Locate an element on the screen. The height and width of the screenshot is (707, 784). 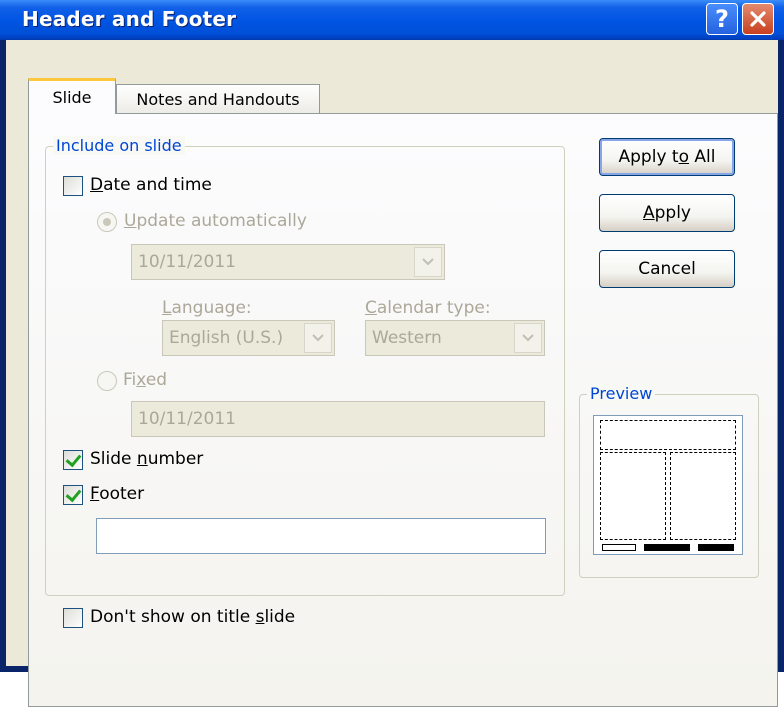
dont-show-on-title-slide-label: Don't show on title slide is located at coordinates (192, 617).